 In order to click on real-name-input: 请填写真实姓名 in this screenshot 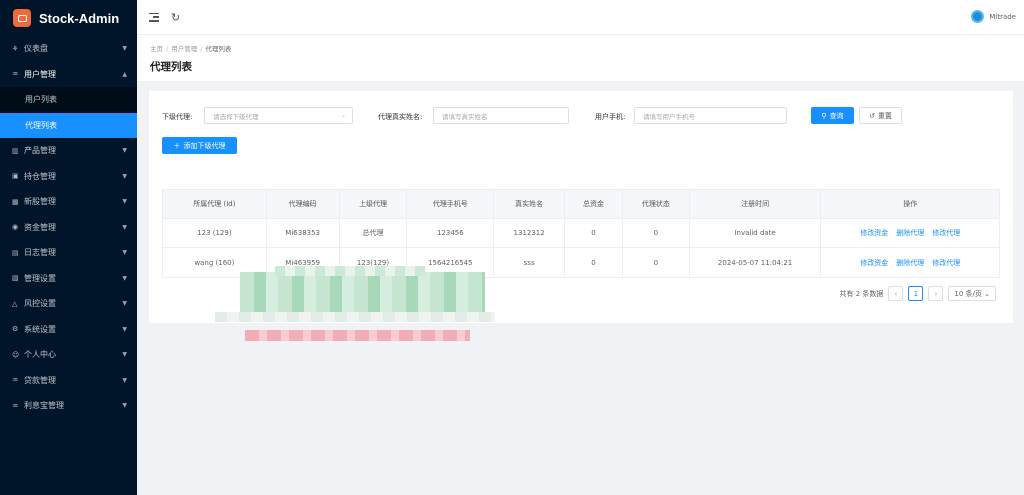, I will do `click(501, 115)`.